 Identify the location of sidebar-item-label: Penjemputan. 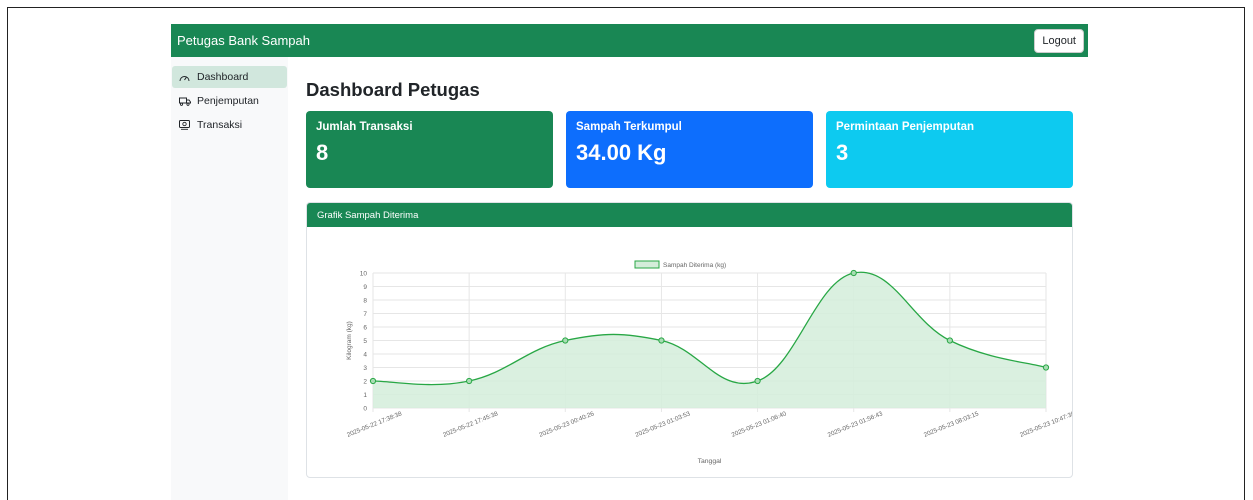
(228, 101).